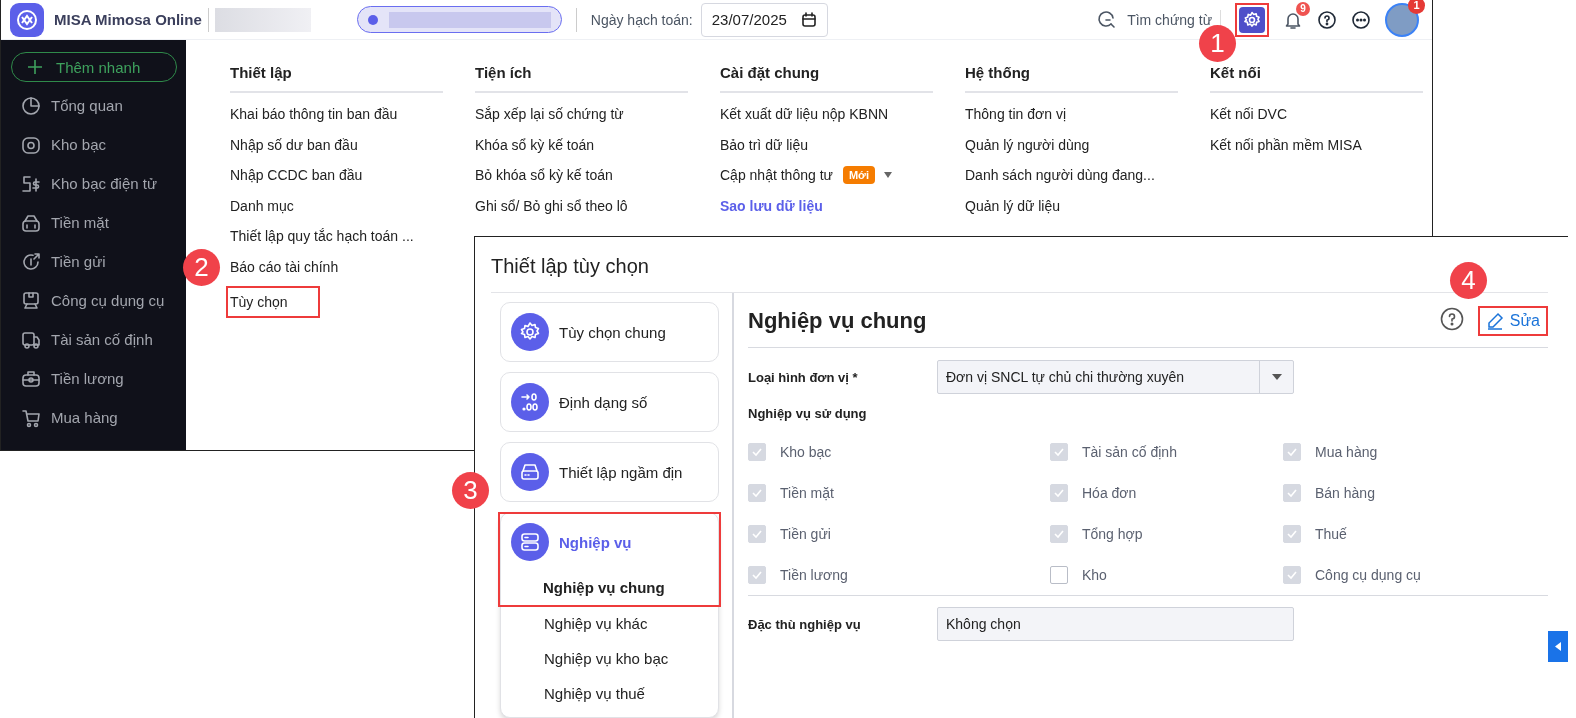 This screenshot has height=718, width=1576. Describe the element at coordinates (35, 67) in the screenshot. I see `plus-icon` at that location.